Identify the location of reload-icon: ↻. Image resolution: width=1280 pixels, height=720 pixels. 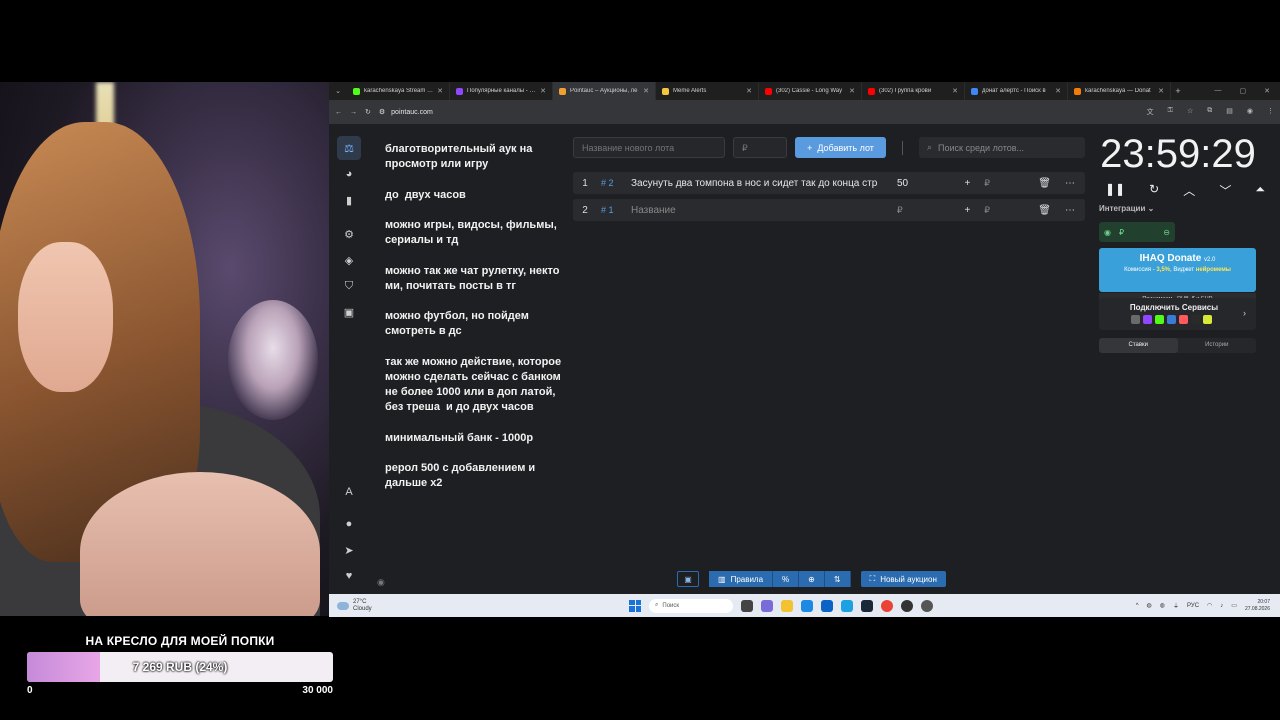
(368, 112).